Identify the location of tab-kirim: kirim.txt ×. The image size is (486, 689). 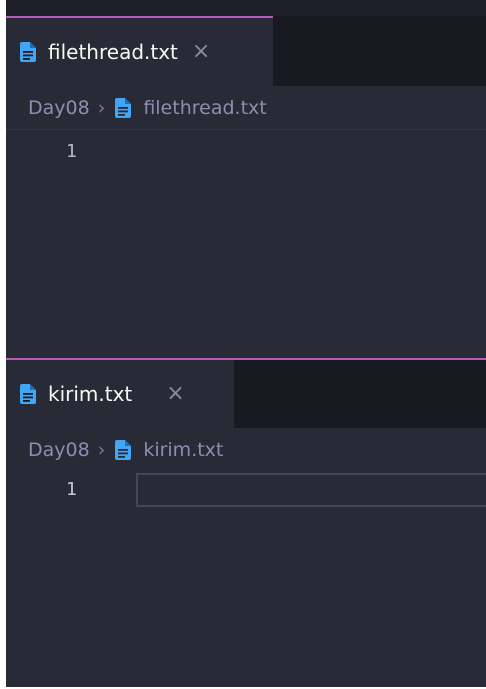
(120, 394).